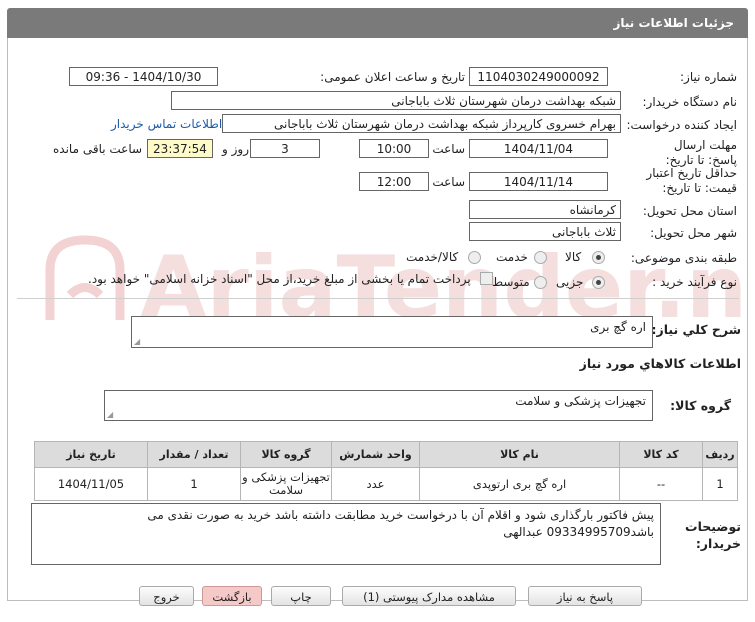  What do you see at coordinates (545, 209) in the screenshot?
I see `province-field: کرمانشاه` at bounding box center [545, 209].